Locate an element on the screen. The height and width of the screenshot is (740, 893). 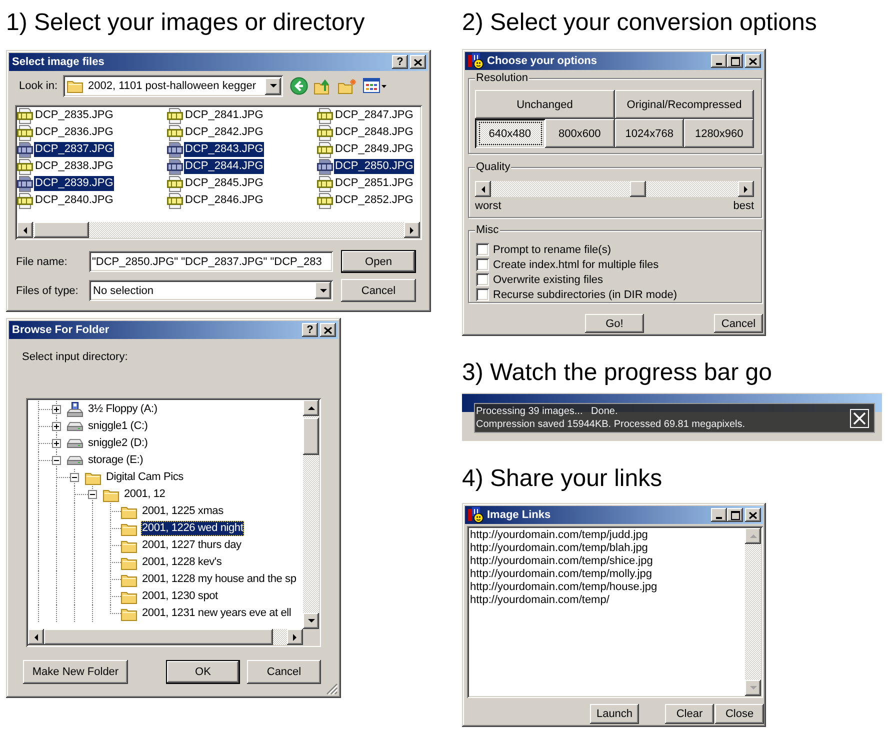
open-button: Open is located at coordinates (378, 261).